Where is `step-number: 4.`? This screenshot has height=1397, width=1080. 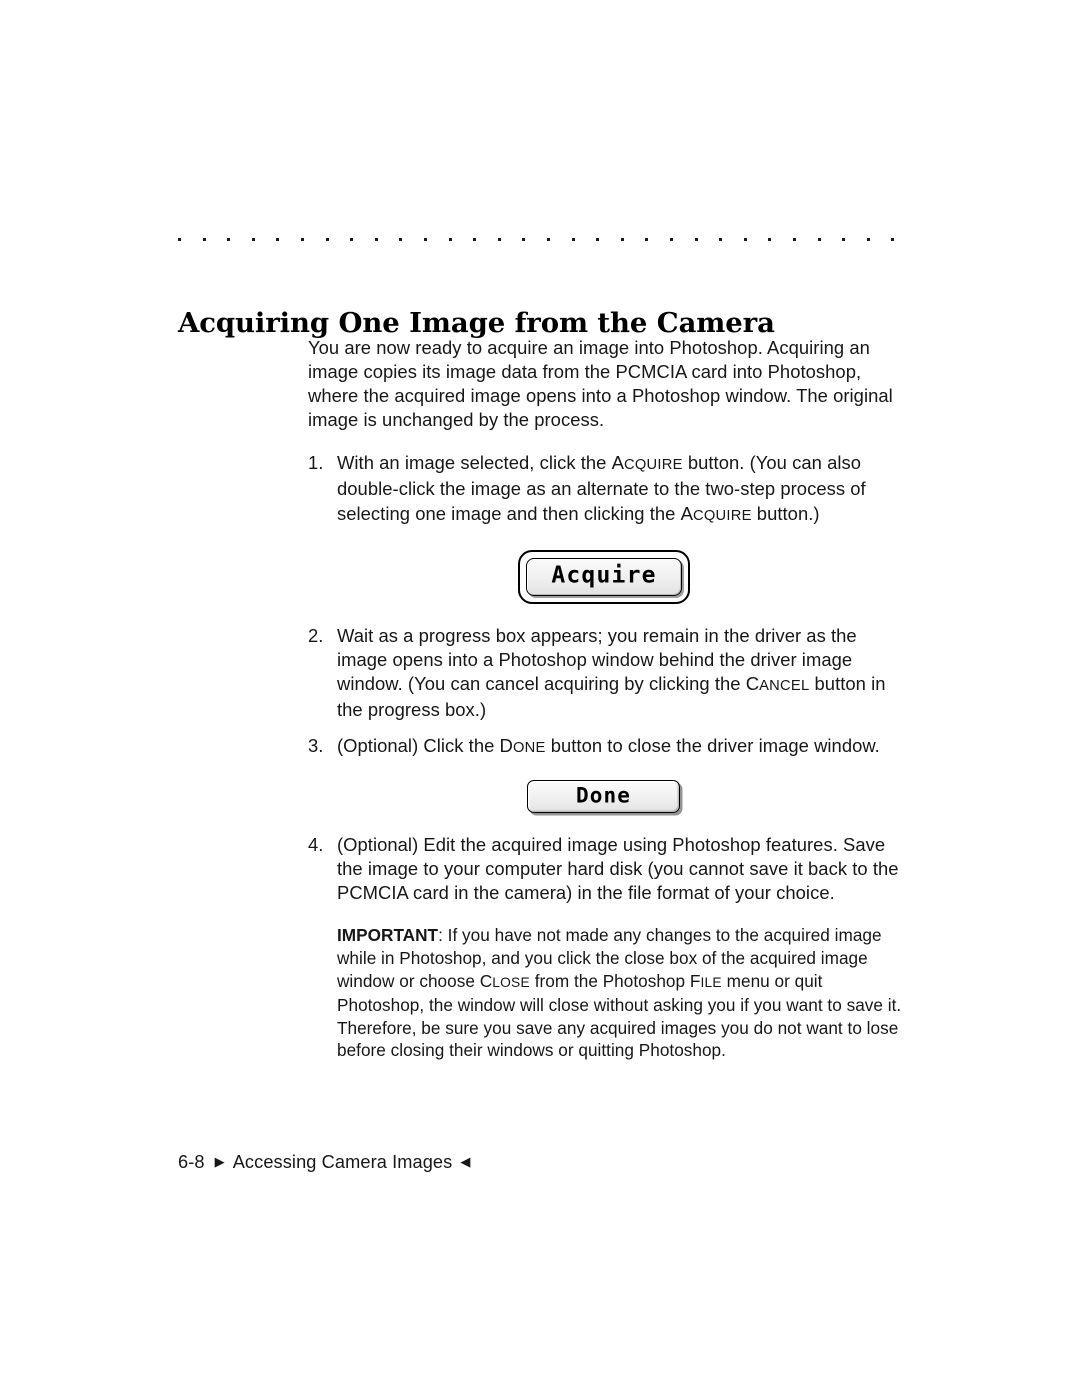
step-number: 4. is located at coordinates (316, 845).